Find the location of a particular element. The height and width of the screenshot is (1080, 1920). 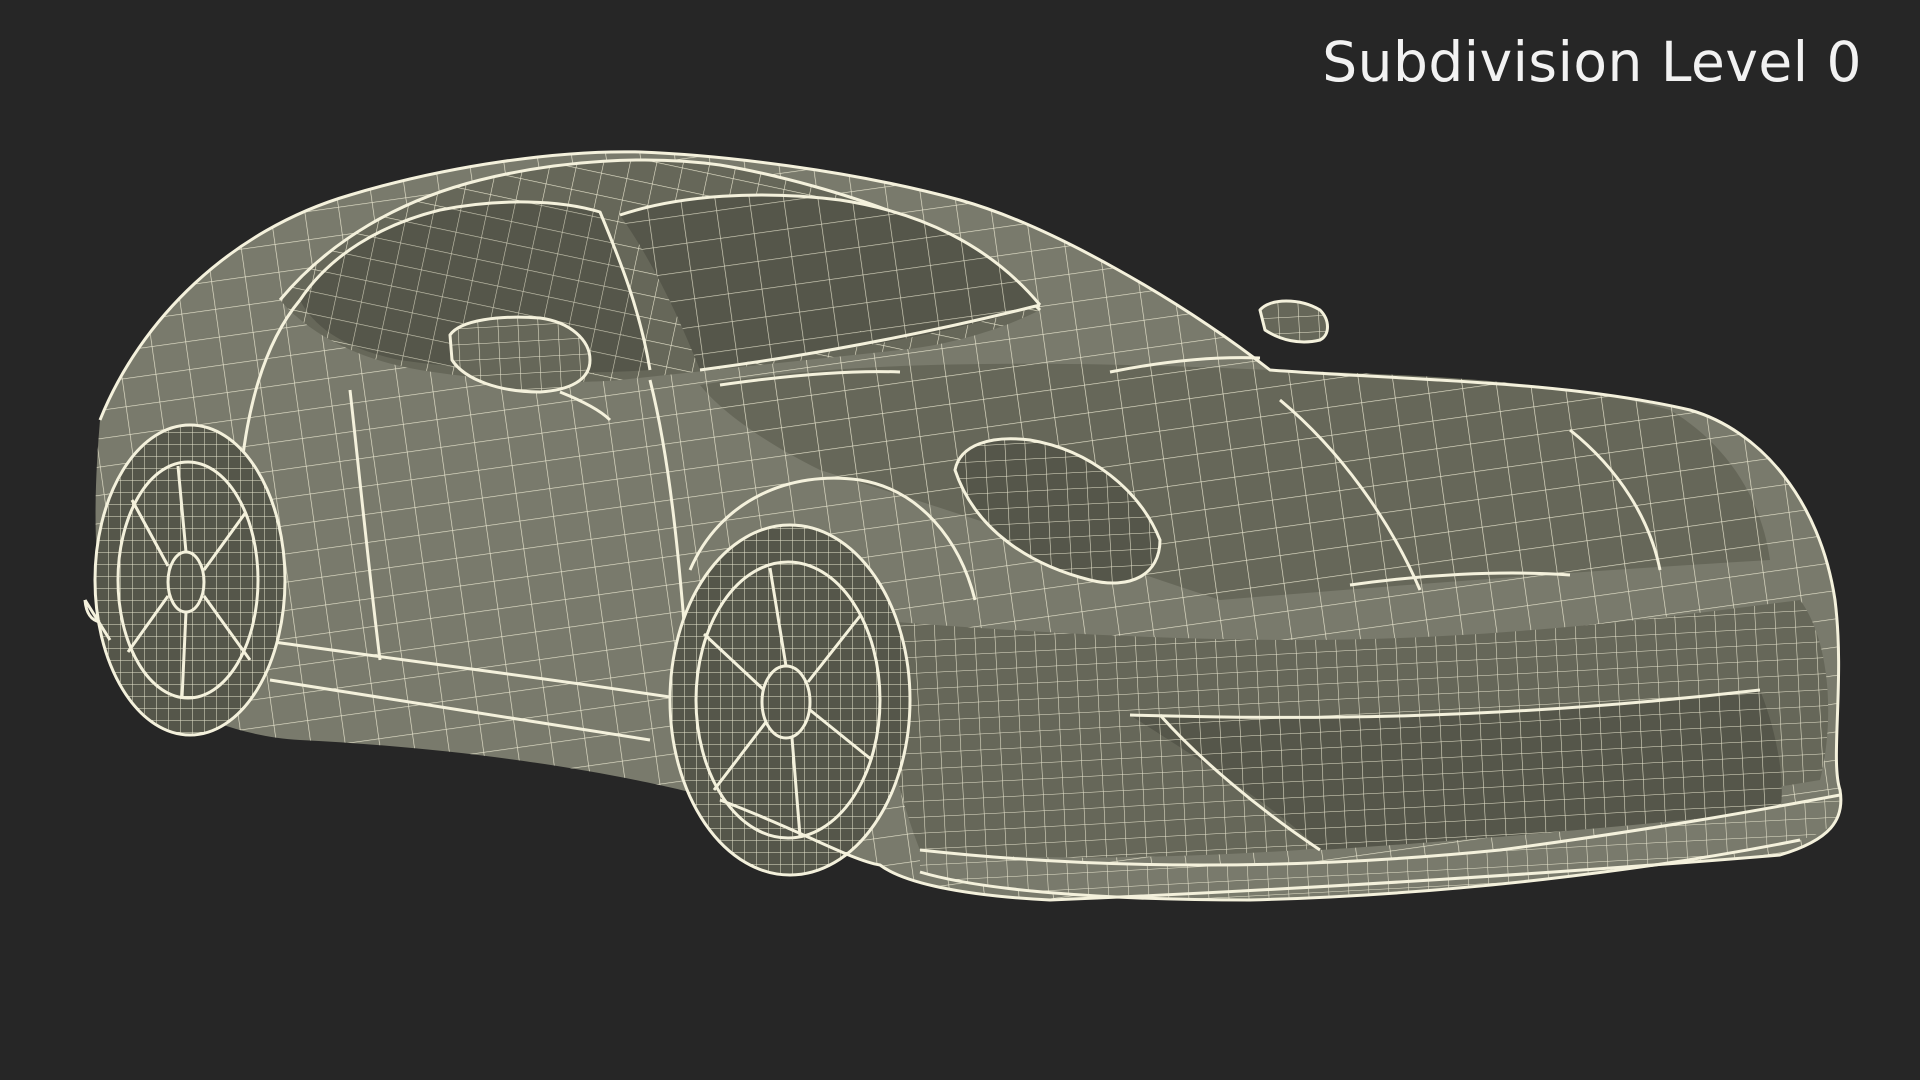

front-wheel is located at coordinates (790, 700).